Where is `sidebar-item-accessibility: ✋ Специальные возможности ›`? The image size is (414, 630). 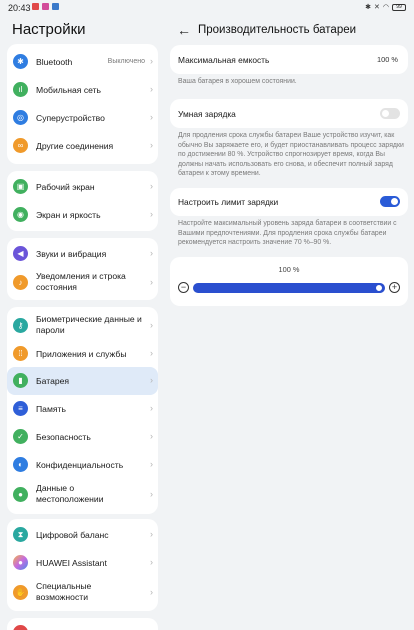 sidebar-item-accessibility: ✋ Специальные возможности › is located at coordinates (82, 593).